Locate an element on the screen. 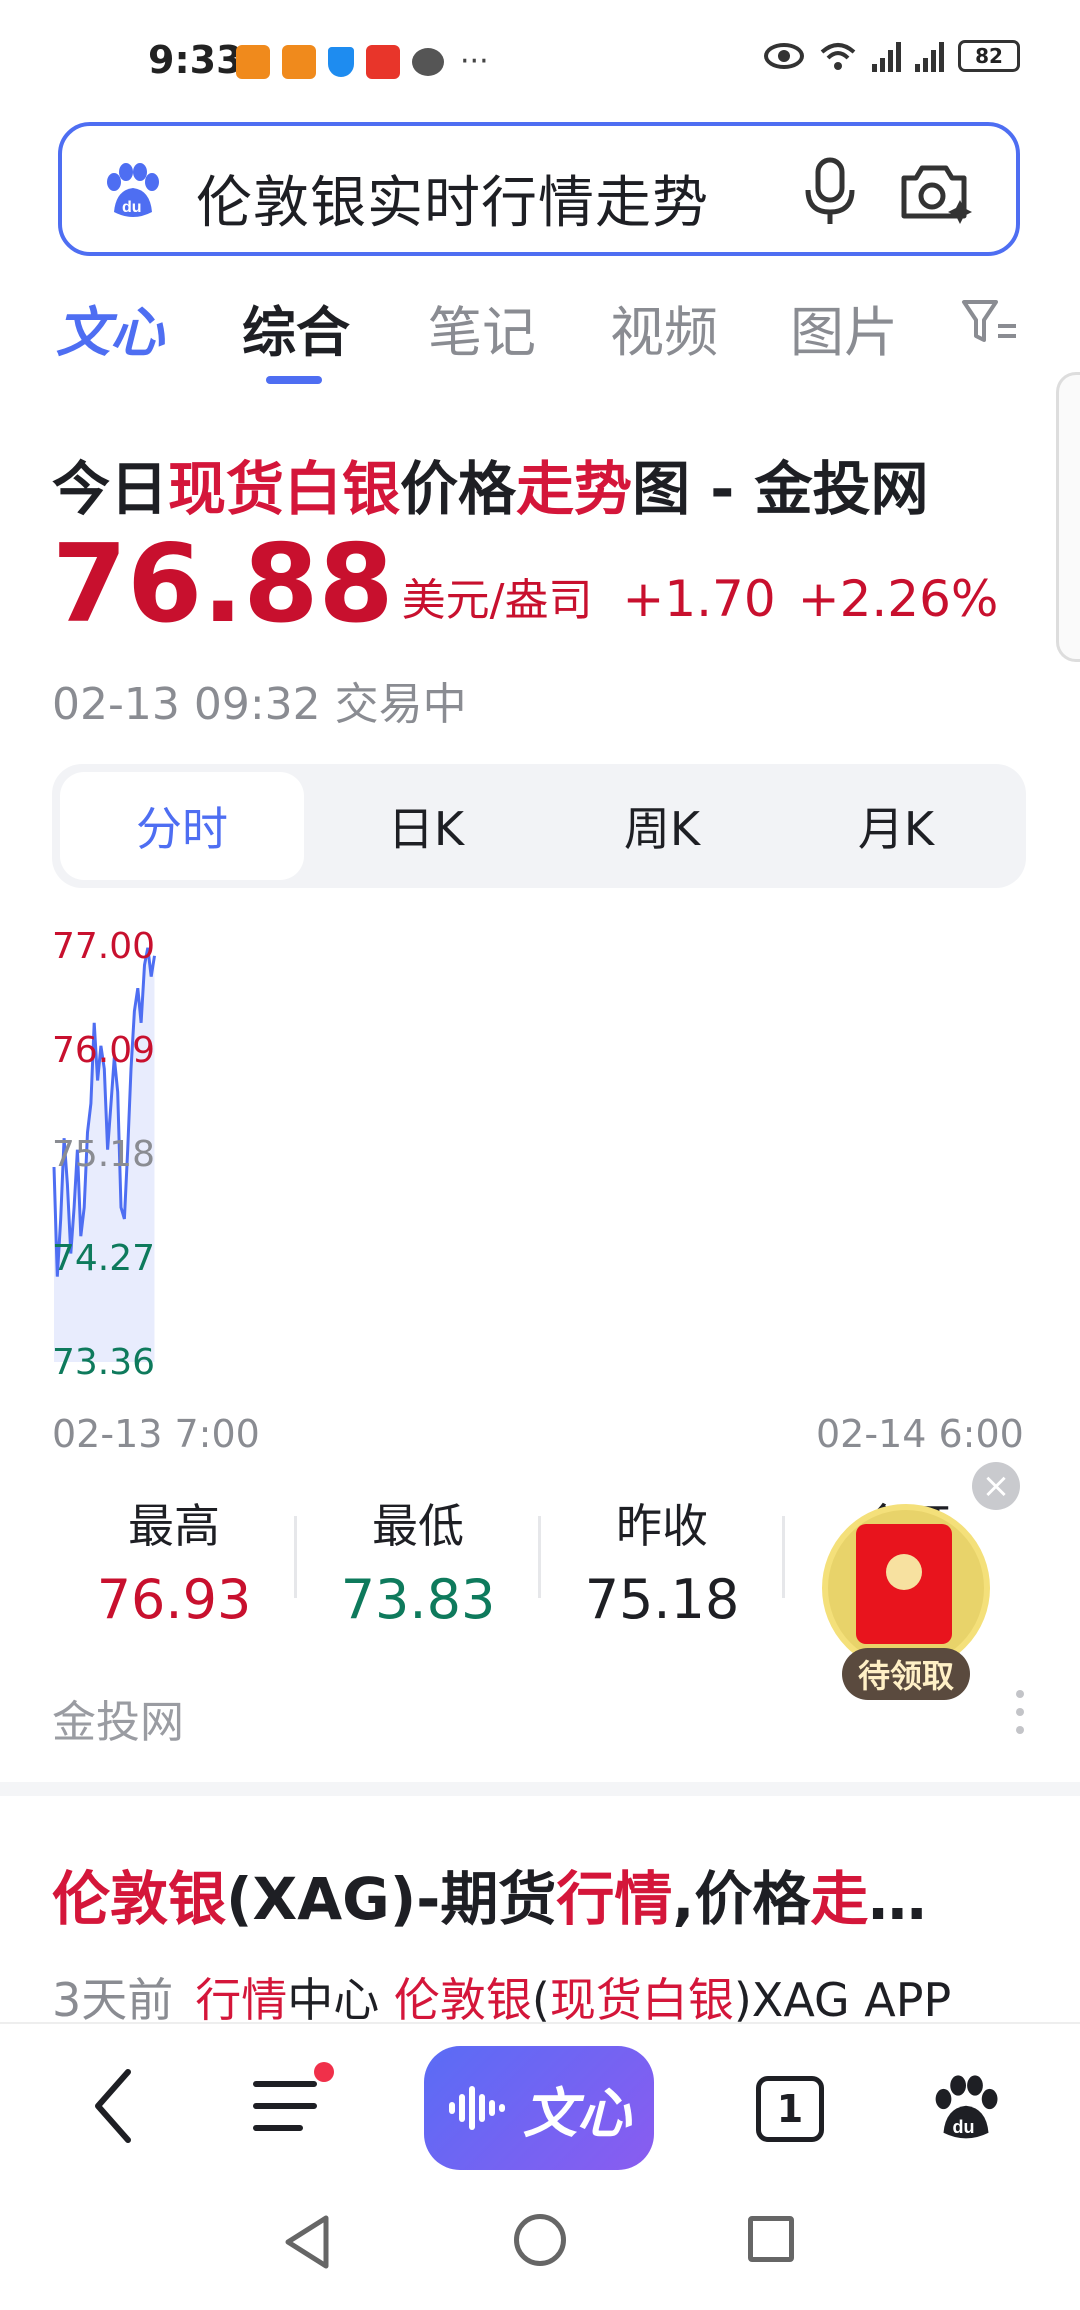 This screenshot has width=1080, height=2310. tab-images: 图片 is located at coordinates (844, 327).